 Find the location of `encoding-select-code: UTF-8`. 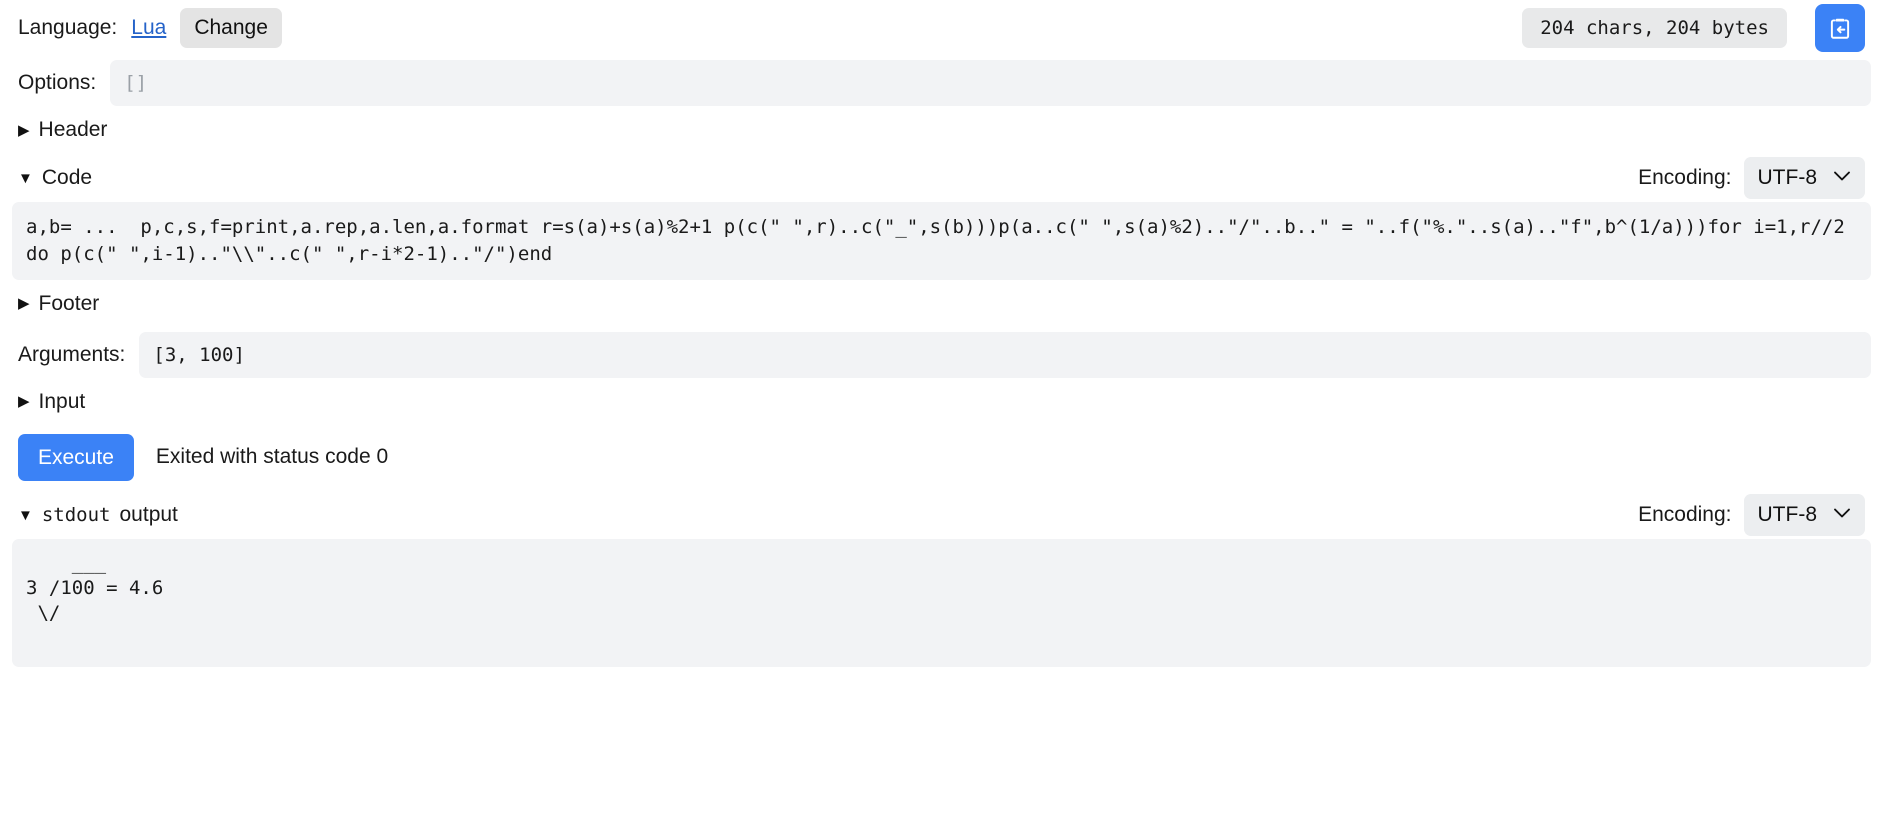

encoding-select-code: UTF-8 is located at coordinates (1804, 178).